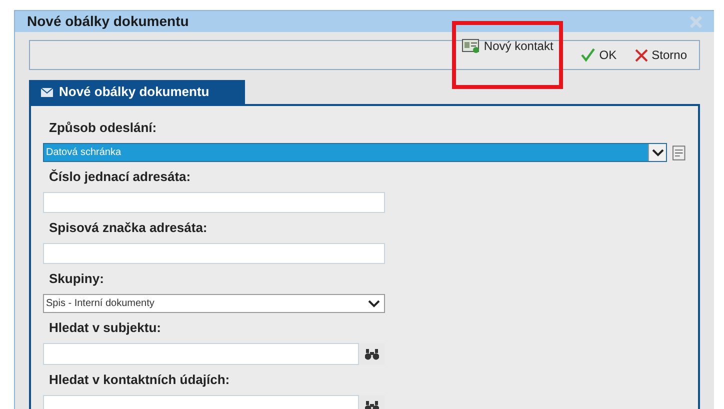 This screenshot has width=724, height=409. What do you see at coordinates (201, 354) in the screenshot?
I see `search-input-field` at bounding box center [201, 354].